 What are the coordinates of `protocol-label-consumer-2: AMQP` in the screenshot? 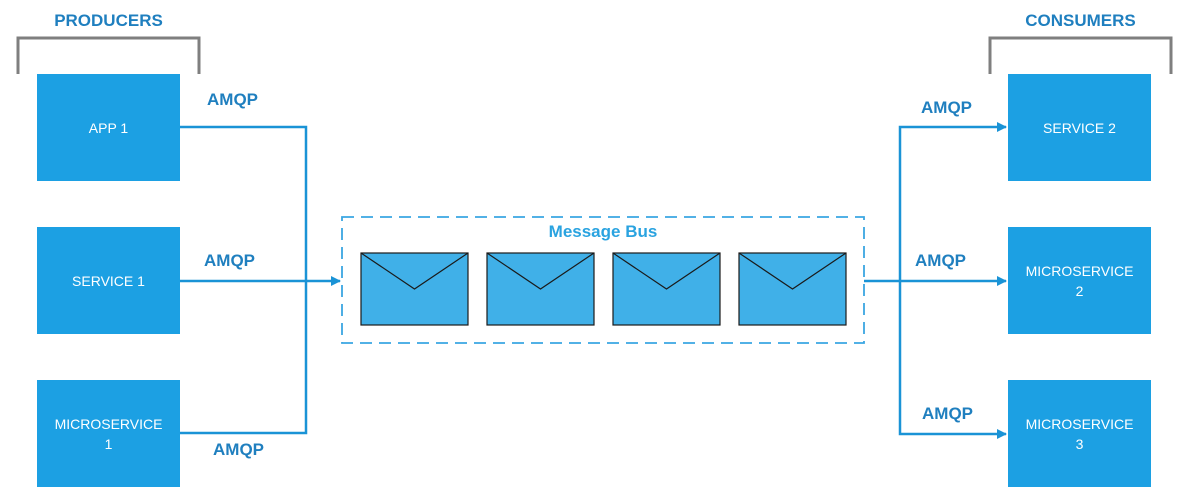 It's located at (940, 260).